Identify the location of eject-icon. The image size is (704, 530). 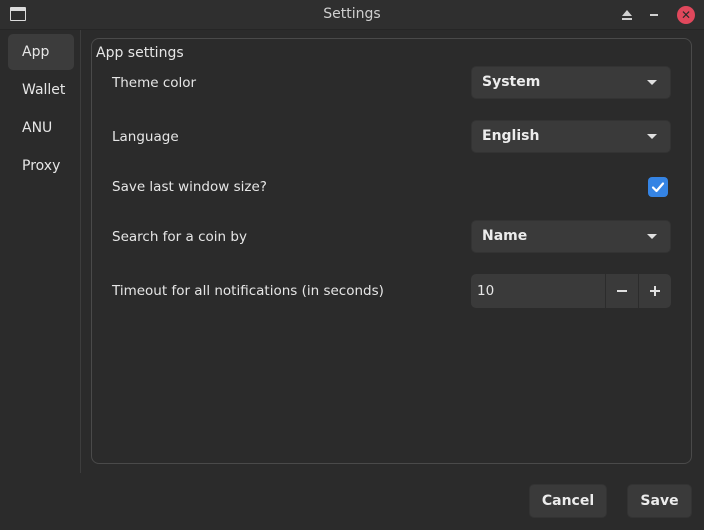
(627, 15).